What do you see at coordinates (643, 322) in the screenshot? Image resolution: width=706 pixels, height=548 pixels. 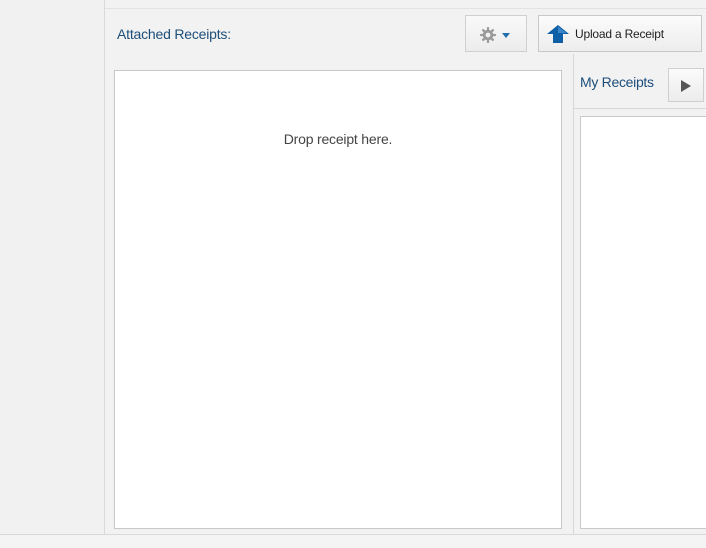 I see `my-receipts-list` at bounding box center [643, 322].